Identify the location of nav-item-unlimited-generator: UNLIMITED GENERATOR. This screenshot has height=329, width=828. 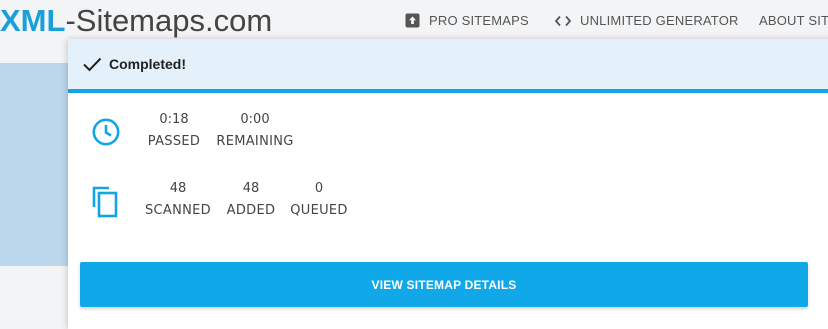
(647, 20).